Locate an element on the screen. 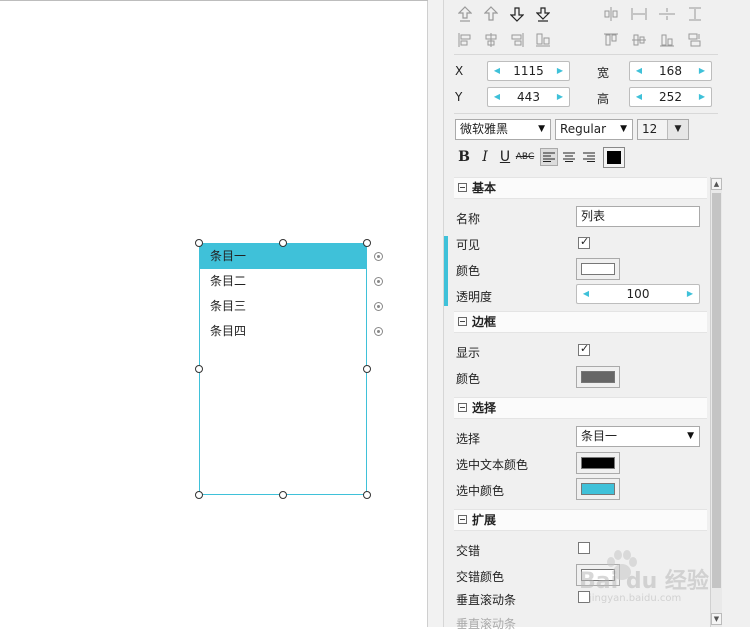 This screenshot has height=632, width=750. underline-button: U is located at coordinates (505, 157).